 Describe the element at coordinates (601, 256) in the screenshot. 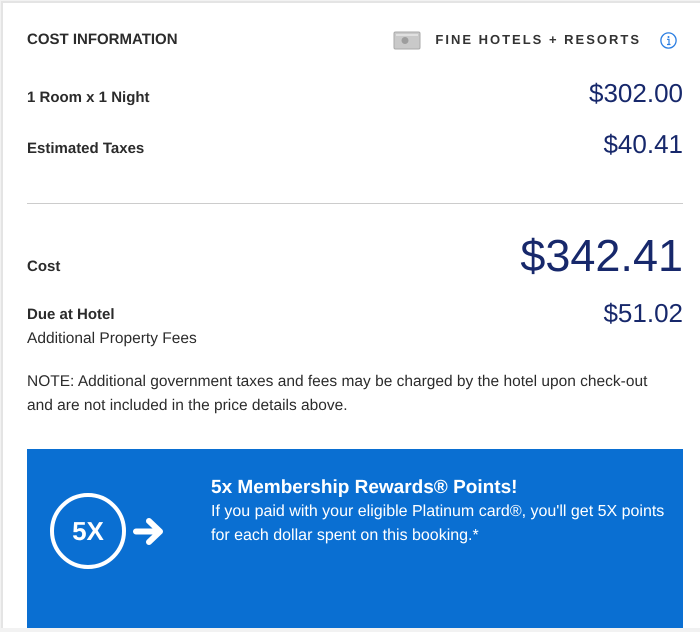

I see `total-amount: $342.41` at that location.